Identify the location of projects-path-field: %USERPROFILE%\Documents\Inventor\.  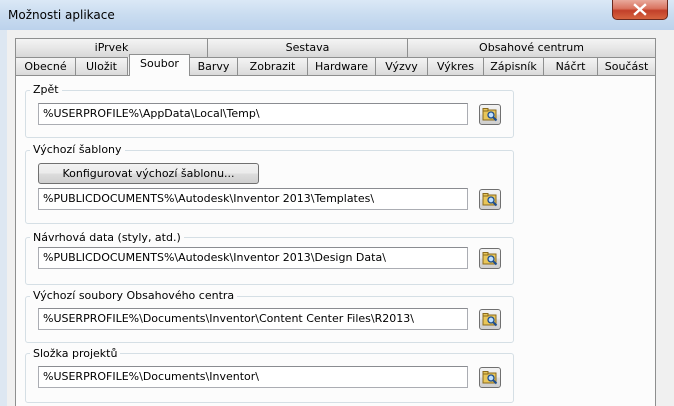
(253, 377).